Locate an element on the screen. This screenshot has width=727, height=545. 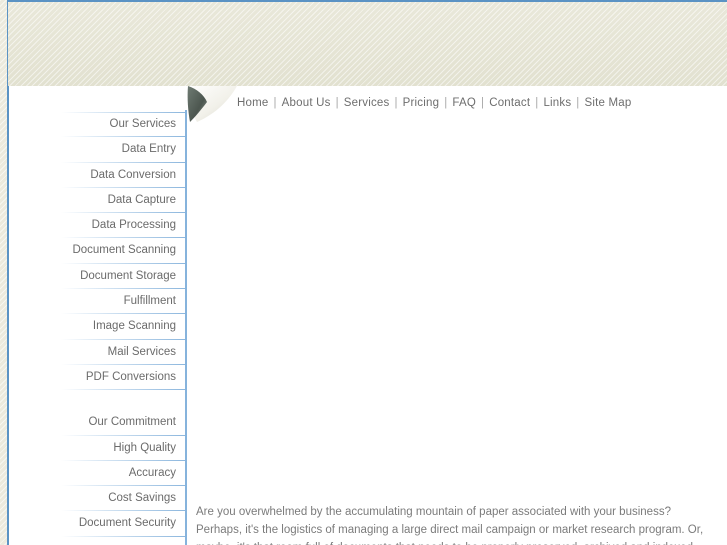
sidebar-item-label: Our Services is located at coordinates (142, 124).